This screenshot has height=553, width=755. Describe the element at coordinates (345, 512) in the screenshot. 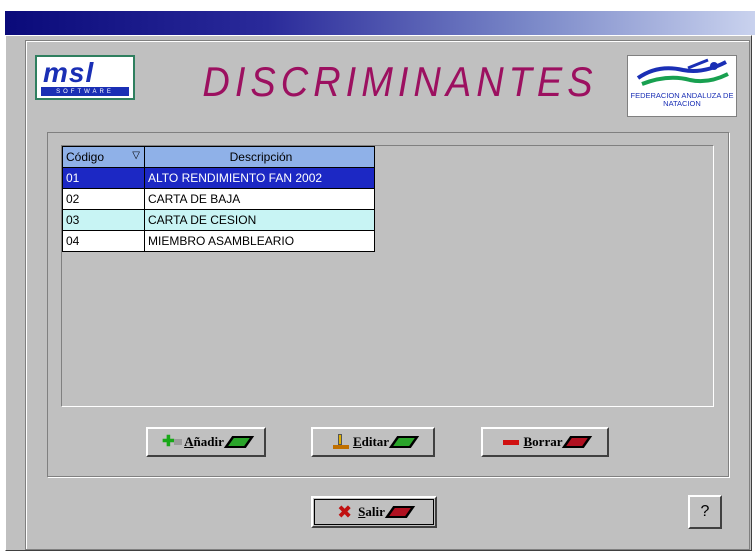

I see `close-icon: ✖` at that location.